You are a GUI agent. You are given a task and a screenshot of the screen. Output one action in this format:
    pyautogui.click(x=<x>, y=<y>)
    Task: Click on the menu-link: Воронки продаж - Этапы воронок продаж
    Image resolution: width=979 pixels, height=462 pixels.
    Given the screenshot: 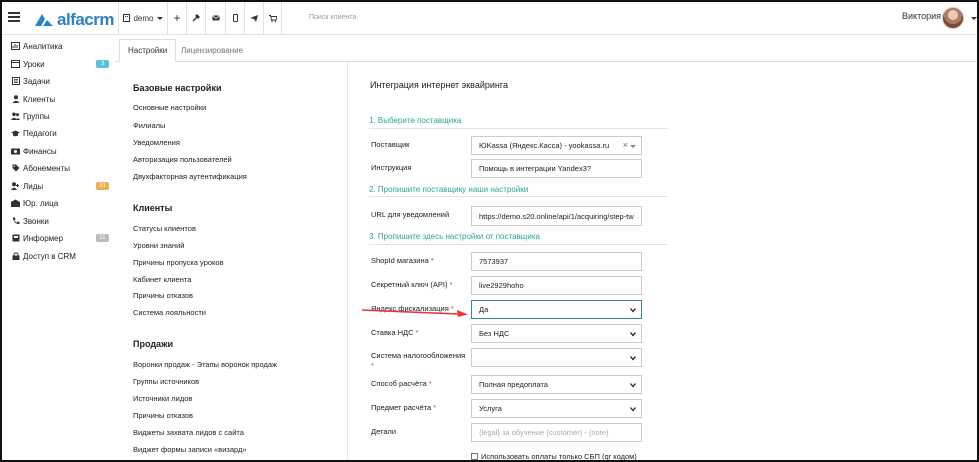 What is the action you would take?
    pyautogui.click(x=205, y=364)
    